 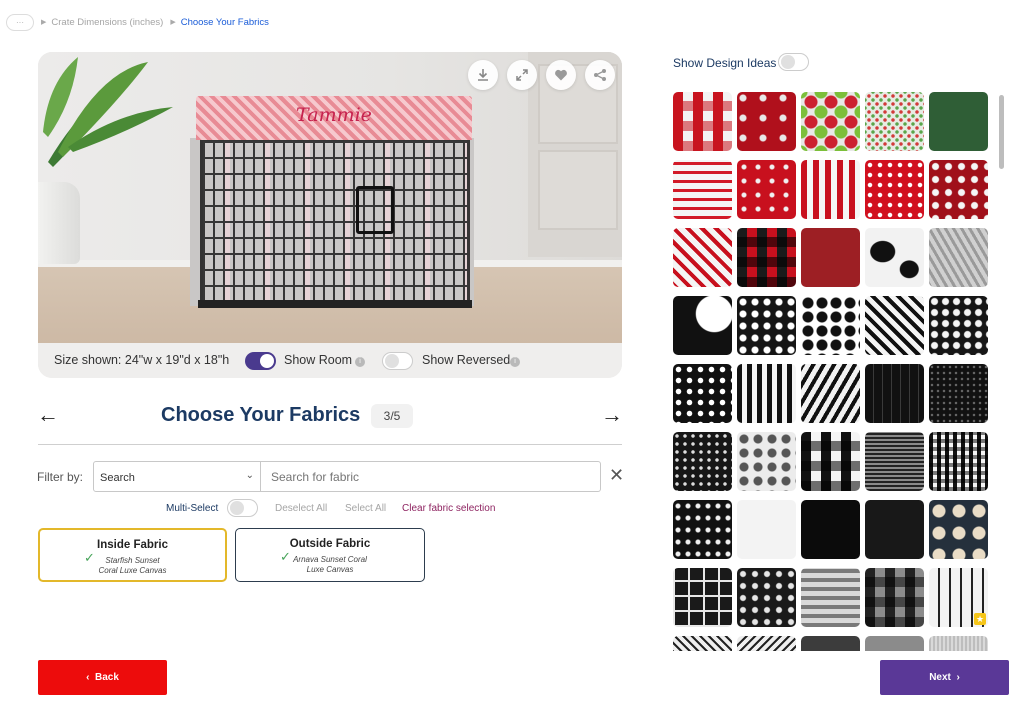 I want to click on fabric-swatch-red-black-buffalo-check, so click(x=766, y=257).